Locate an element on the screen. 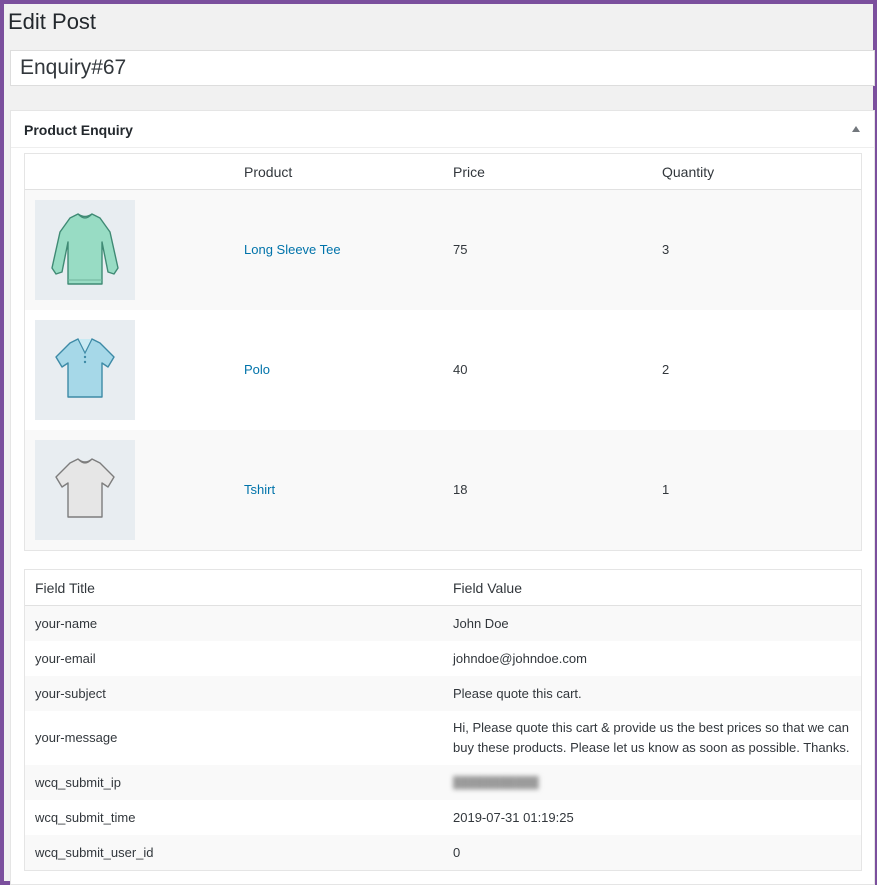 The height and width of the screenshot is (885, 877). field-value: 0 is located at coordinates (652, 852).